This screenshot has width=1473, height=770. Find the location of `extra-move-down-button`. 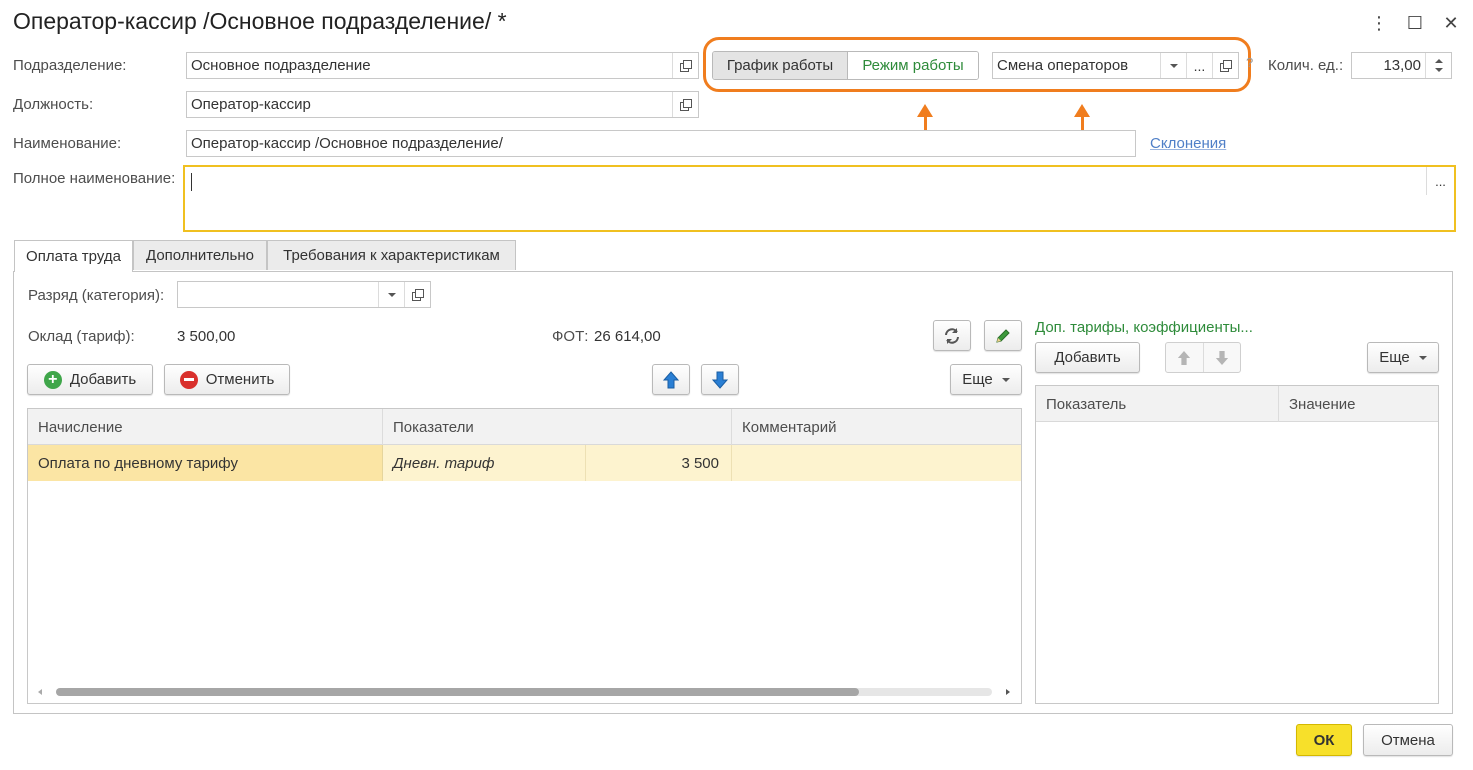

extra-move-down-button is located at coordinates (1222, 357).